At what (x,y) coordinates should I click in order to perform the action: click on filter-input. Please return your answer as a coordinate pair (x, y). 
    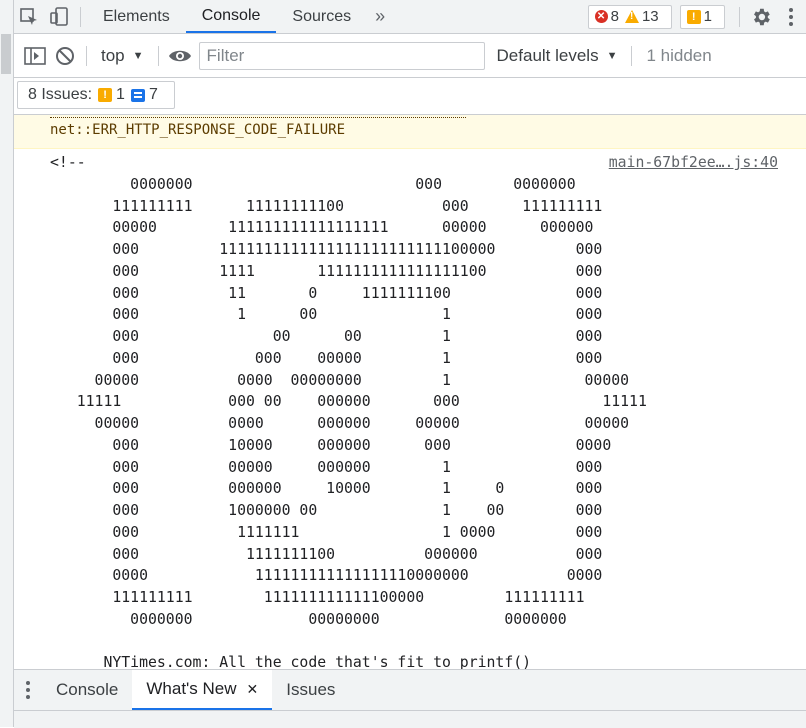
    Looking at the image, I should click on (341, 55).